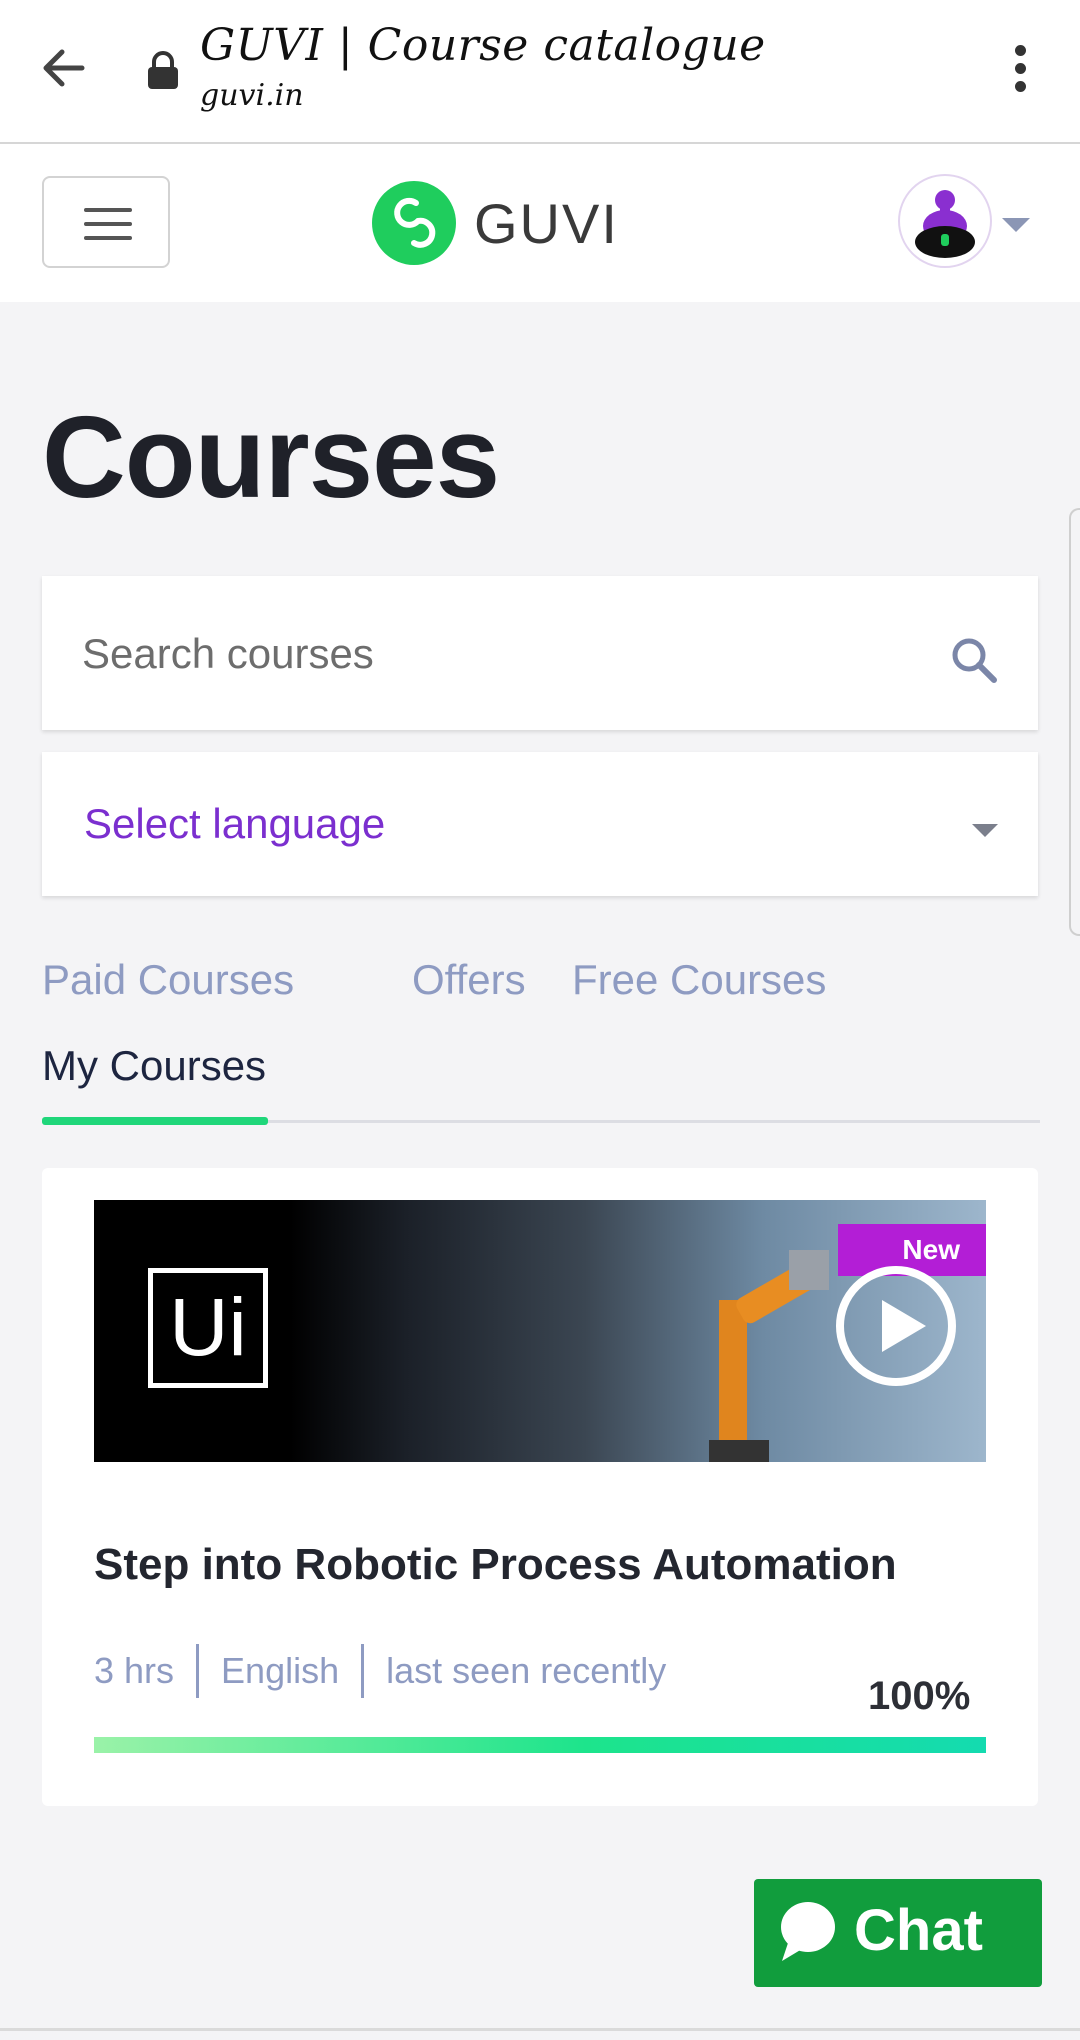 Image resolution: width=1080 pixels, height=2040 pixels. What do you see at coordinates (699, 980) in the screenshot?
I see `tab-free-courses: Free Courses` at bounding box center [699, 980].